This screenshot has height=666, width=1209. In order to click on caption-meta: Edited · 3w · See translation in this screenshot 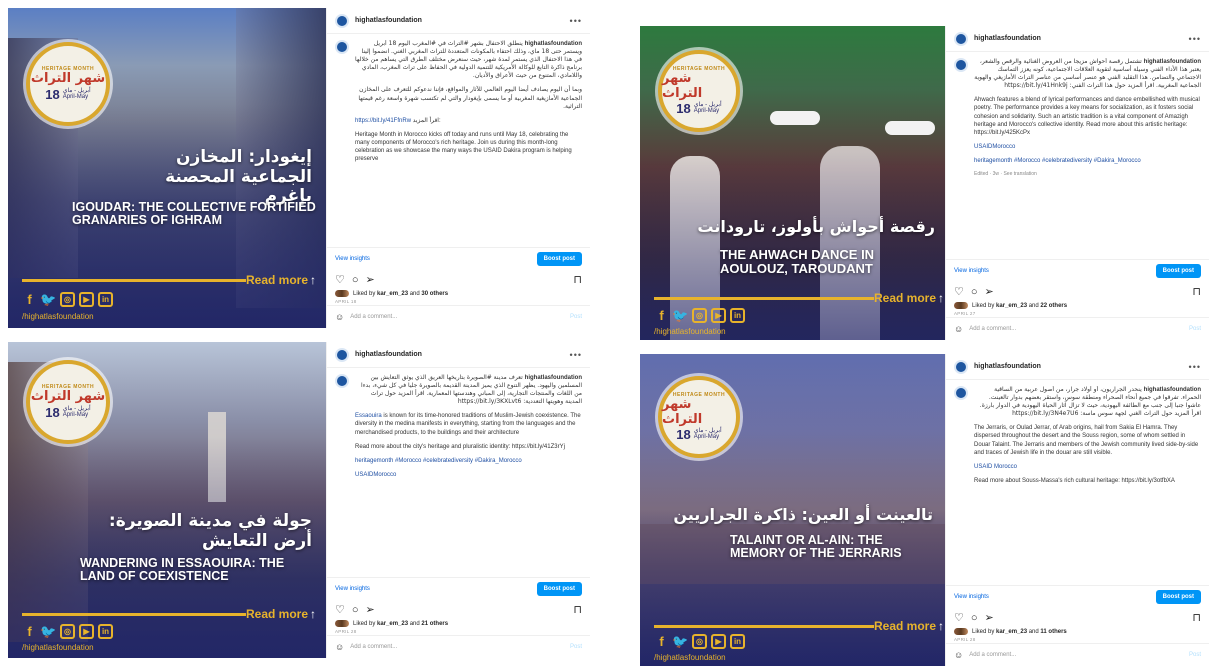, I will do `click(1005, 174)`.